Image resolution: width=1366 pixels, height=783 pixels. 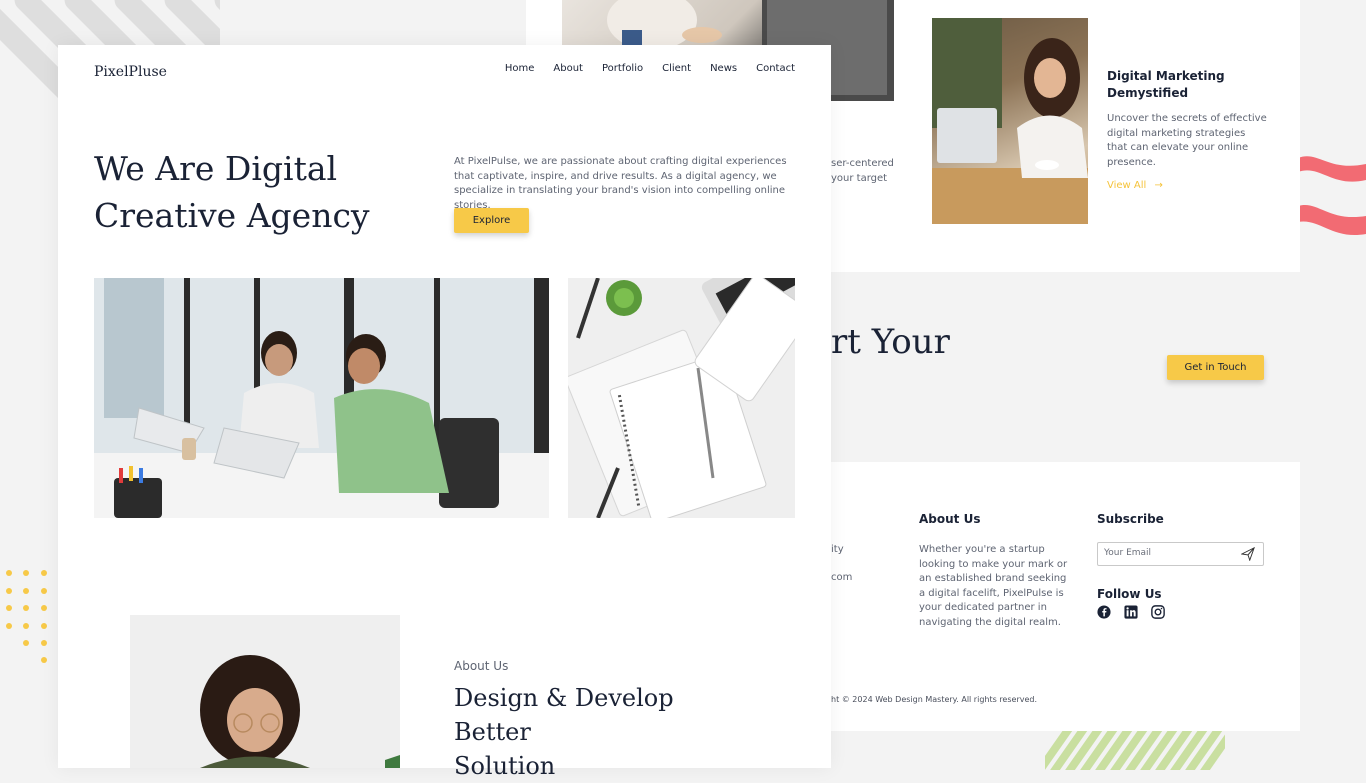 What do you see at coordinates (481, 666) in the screenshot?
I see `about-section-label: About Us` at bounding box center [481, 666].